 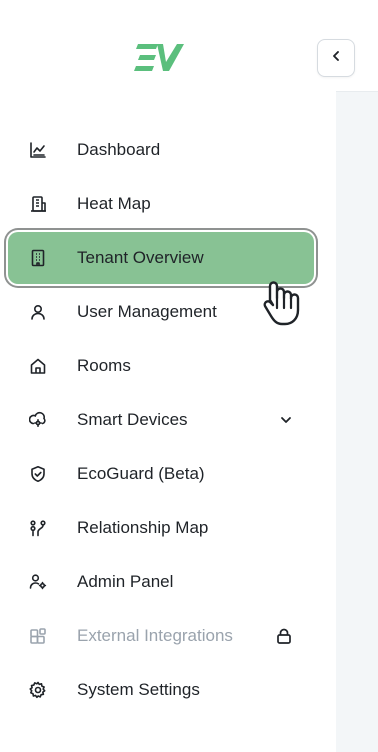 I want to click on sidebar-item-tenant-overview: Tenant Overview, so click(x=161, y=258).